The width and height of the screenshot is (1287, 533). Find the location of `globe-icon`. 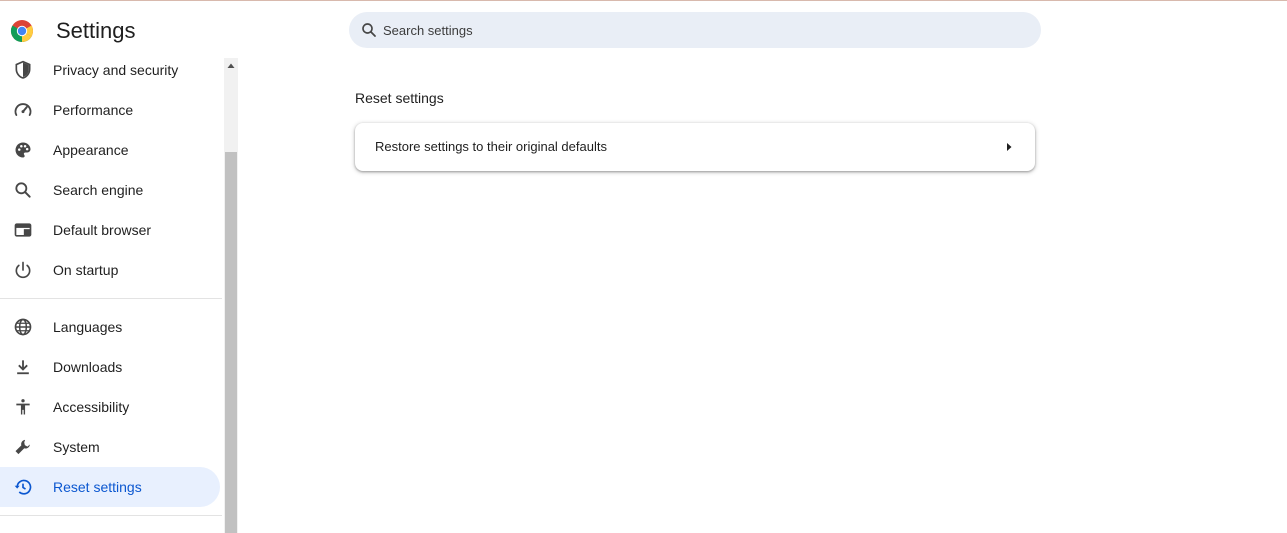

globe-icon is located at coordinates (23, 327).